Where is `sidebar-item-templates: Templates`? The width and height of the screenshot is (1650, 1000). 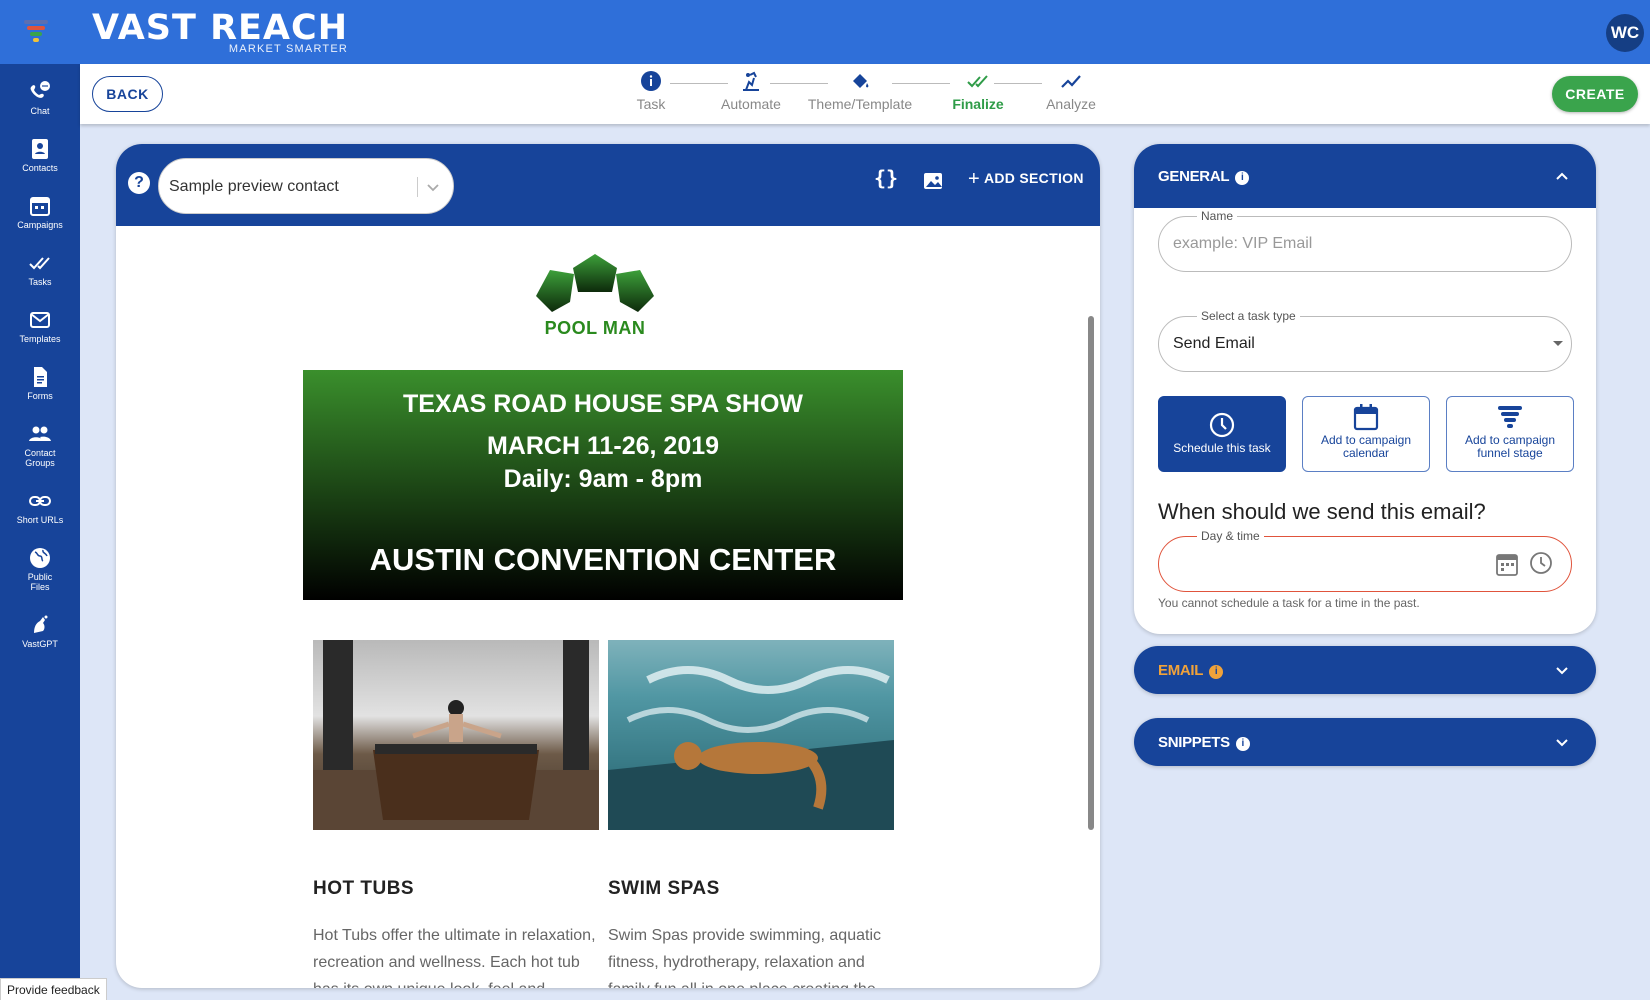
sidebar-item-templates: Templates is located at coordinates (40, 326).